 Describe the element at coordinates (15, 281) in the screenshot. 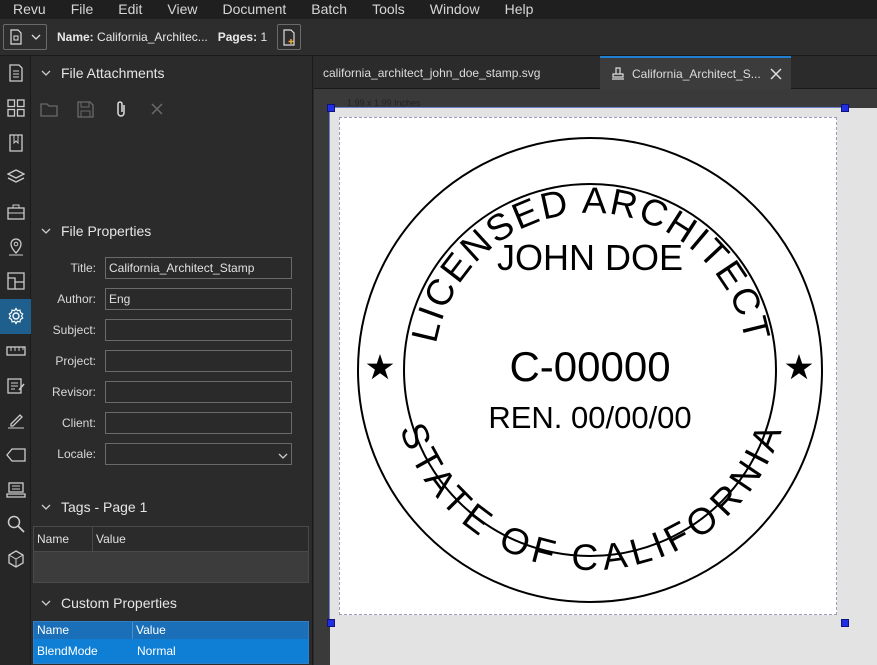

I see `sheets-icon` at that location.